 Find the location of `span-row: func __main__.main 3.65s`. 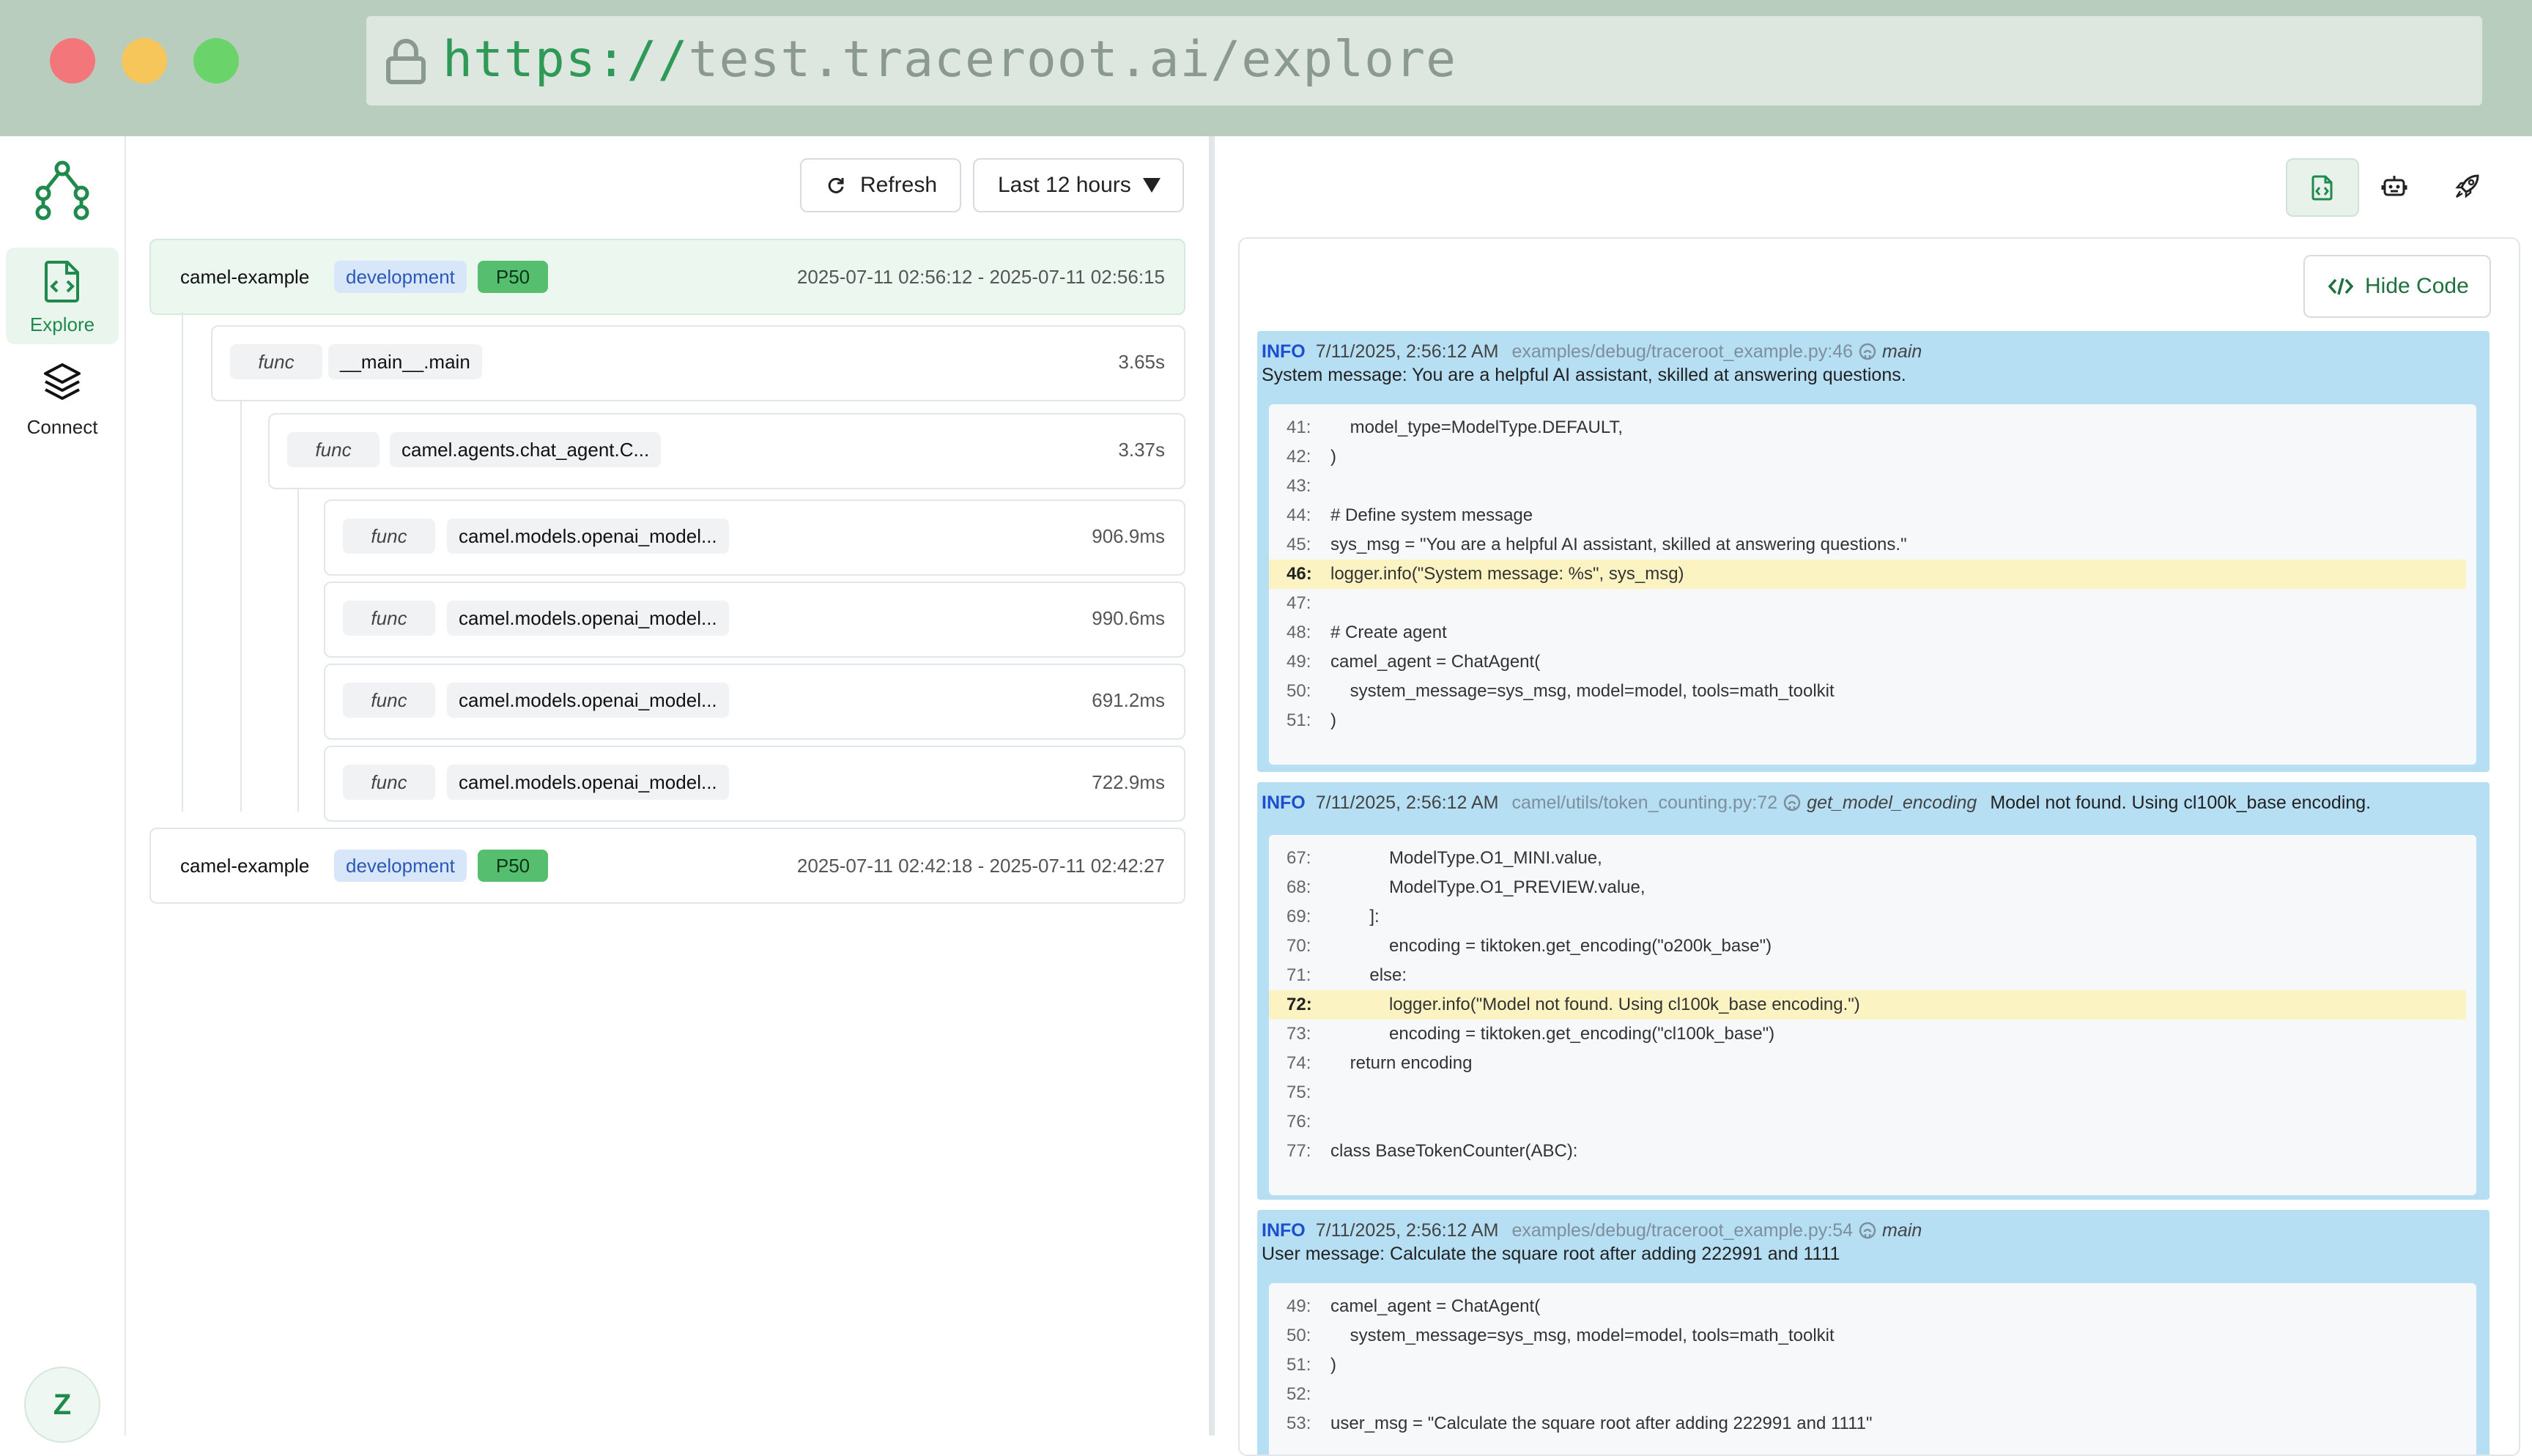

span-row: func __main__.main 3.65s is located at coordinates (698, 363).